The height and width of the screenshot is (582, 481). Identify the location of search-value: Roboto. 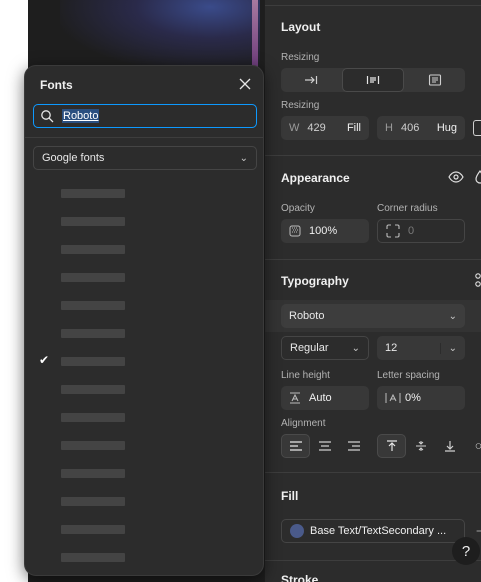
(81, 116).